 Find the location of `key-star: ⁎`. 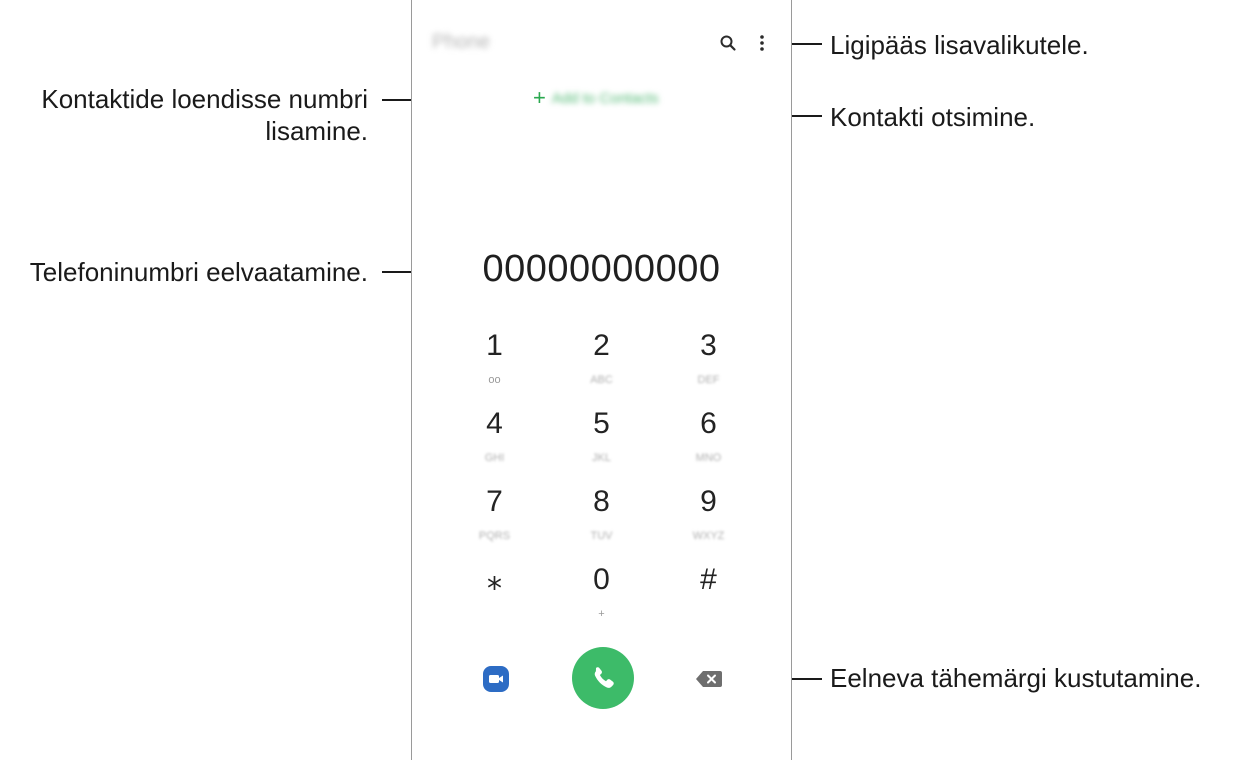

key-star: ⁎ is located at coordinates (494, 599).